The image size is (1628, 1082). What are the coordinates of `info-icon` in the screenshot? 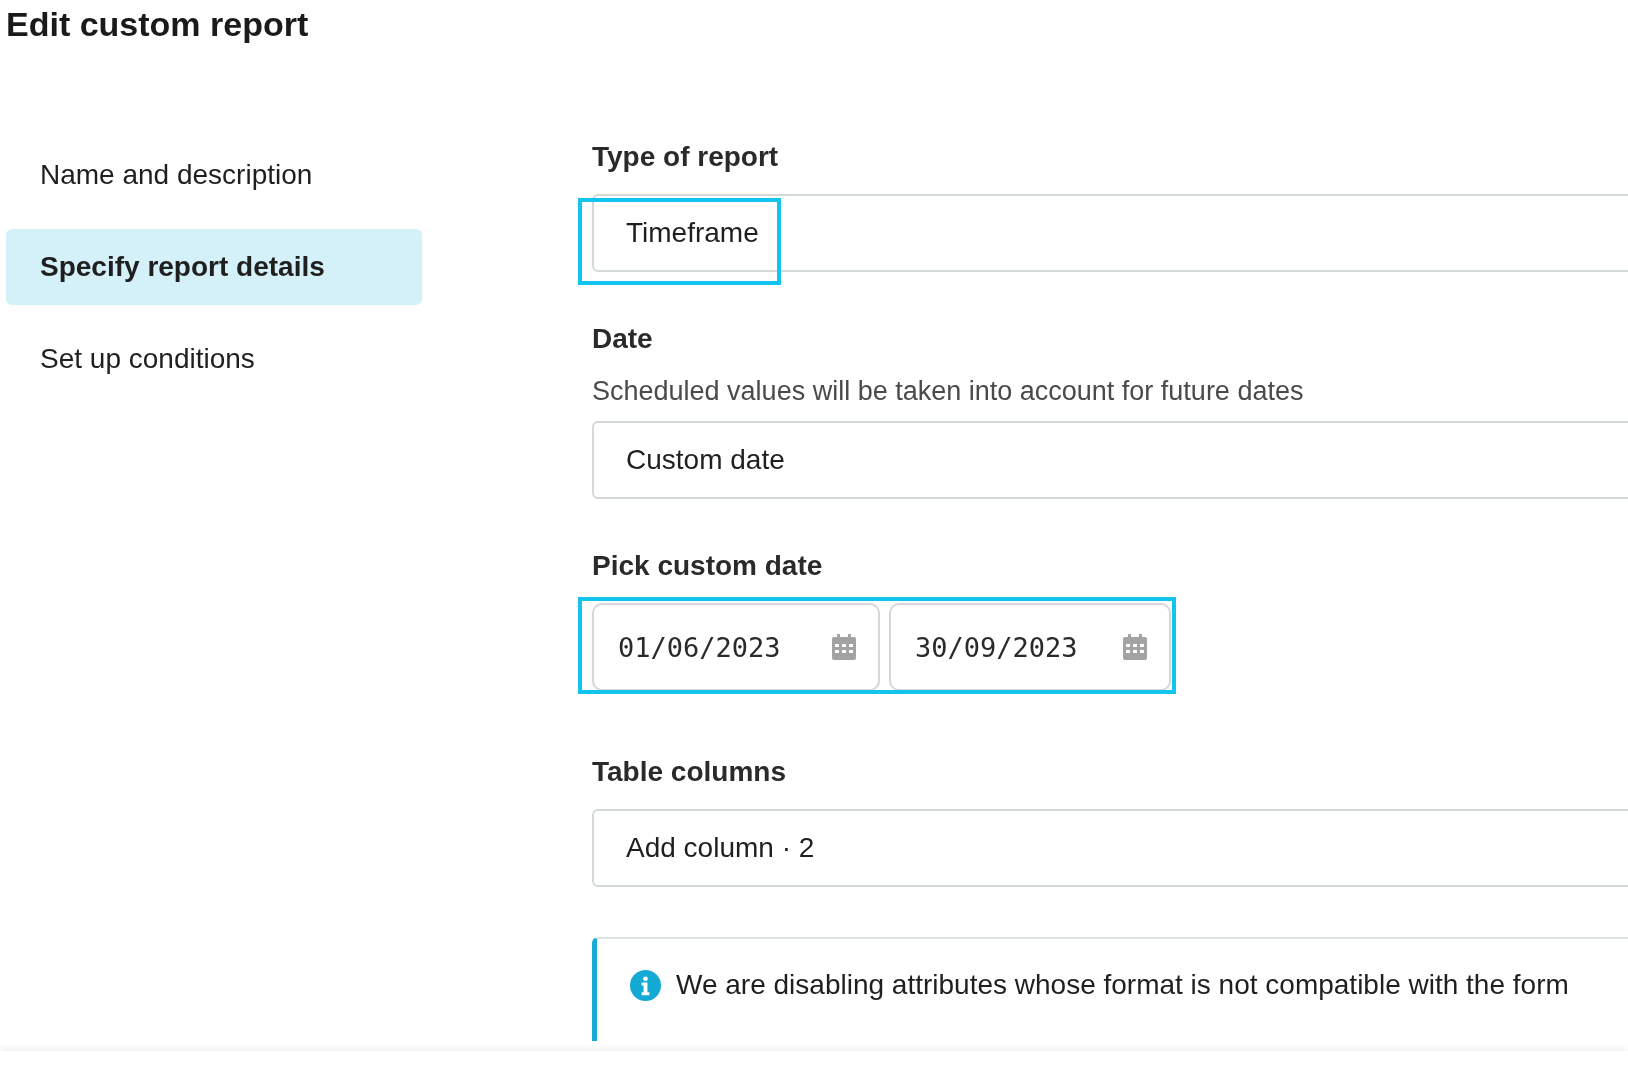 It's located at (645, 985).